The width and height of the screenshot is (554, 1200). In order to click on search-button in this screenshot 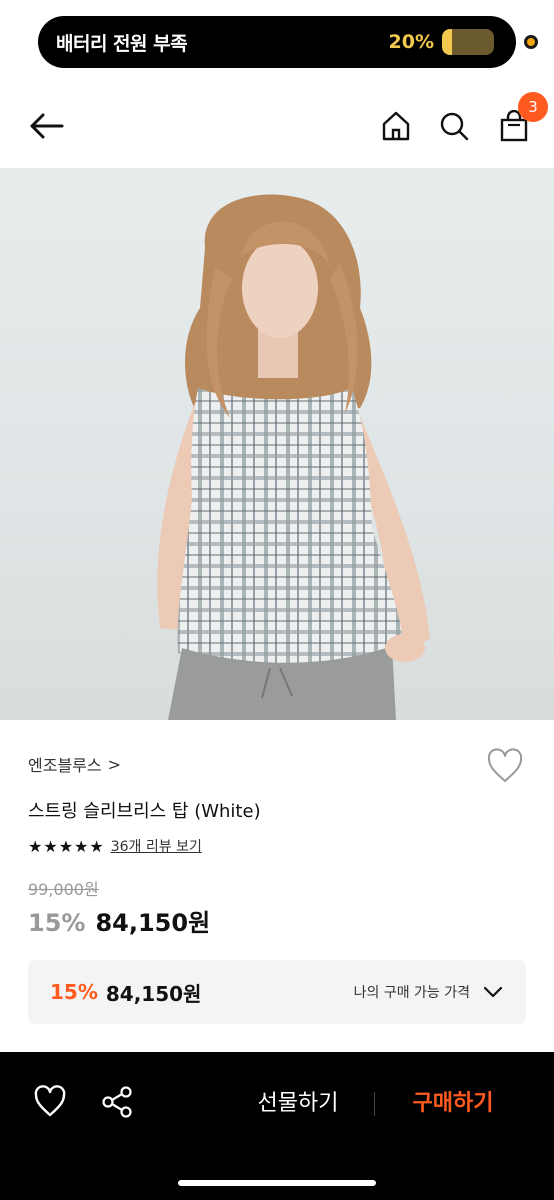, I will do `click(454, 126)`.